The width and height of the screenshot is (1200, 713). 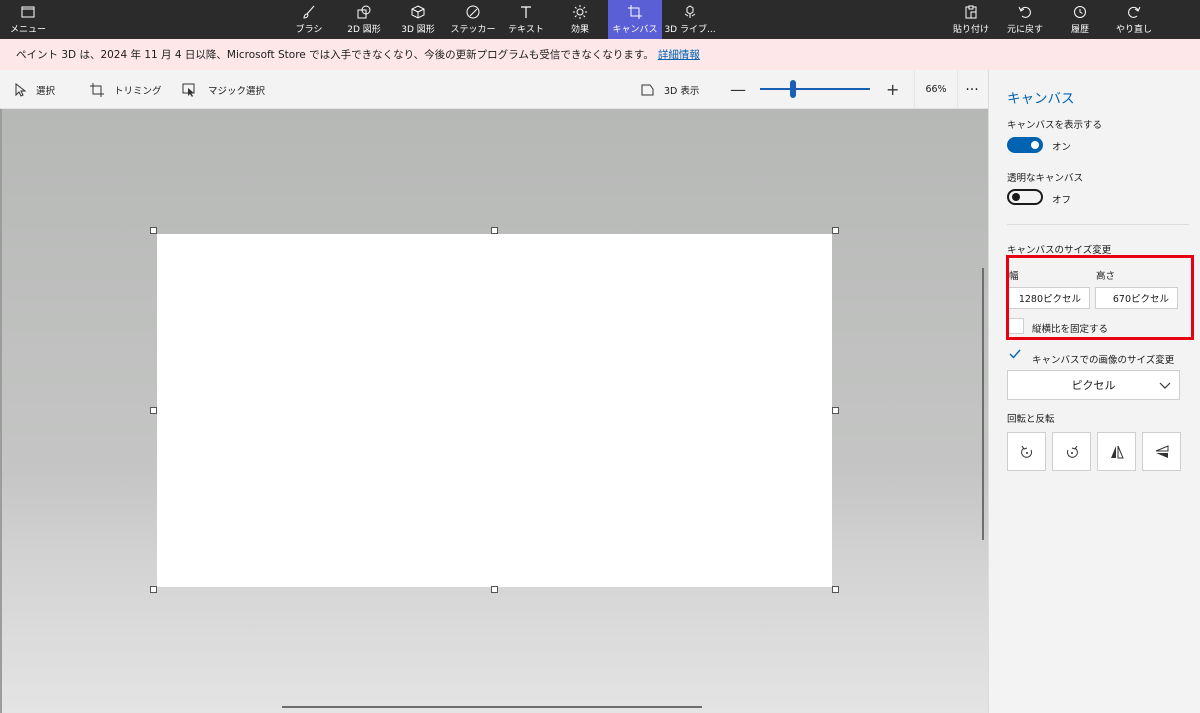 What do you see at coordinates (793, 89) in the screenshot?
I see `zoom-slider-thumb` at bounding box center [793, 89].